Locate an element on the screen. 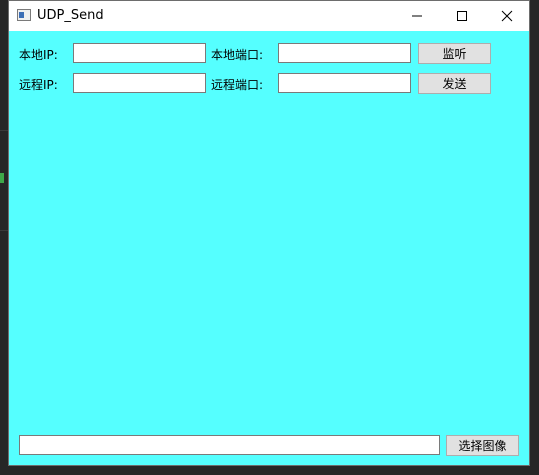 This screenshot has width=539, height=475. send-button: 发送 is located at coordinates (454, 83).